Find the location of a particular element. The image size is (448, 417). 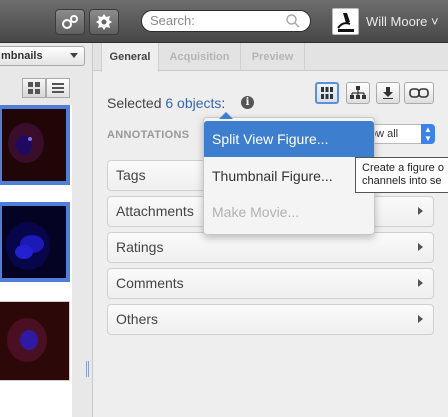

figure-grid-icon is located at coordinates (327, 93).